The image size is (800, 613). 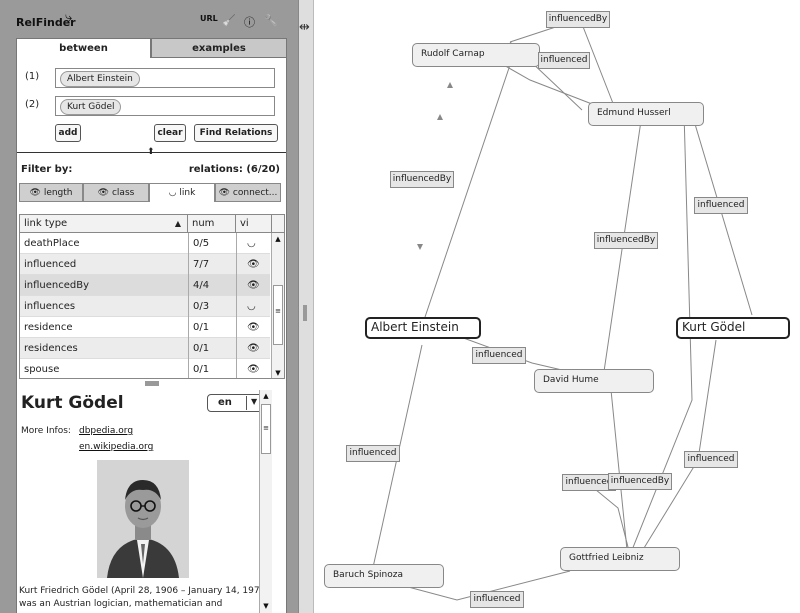 What do you see at coordinates (209, 18) in the screenshot?
I see `url-button: URL` at bounding box center [209, 18].